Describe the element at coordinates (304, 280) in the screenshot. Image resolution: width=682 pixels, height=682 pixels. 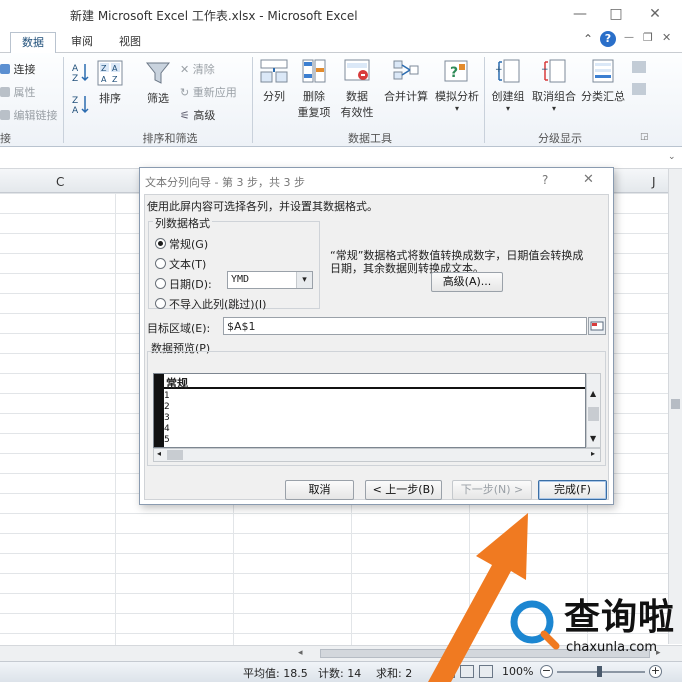
I see `chevron-down-icon: ▾` at that location.